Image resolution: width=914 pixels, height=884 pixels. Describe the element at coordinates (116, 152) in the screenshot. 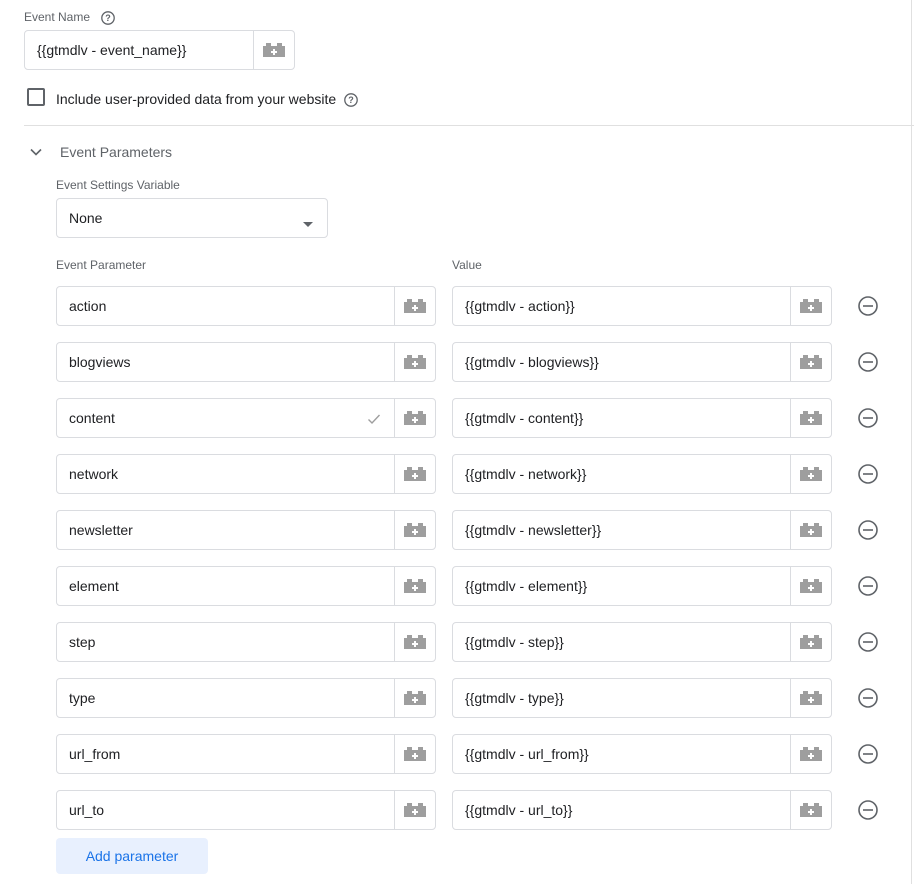

I see `event-parameters-title: Event Parameters` at that location.